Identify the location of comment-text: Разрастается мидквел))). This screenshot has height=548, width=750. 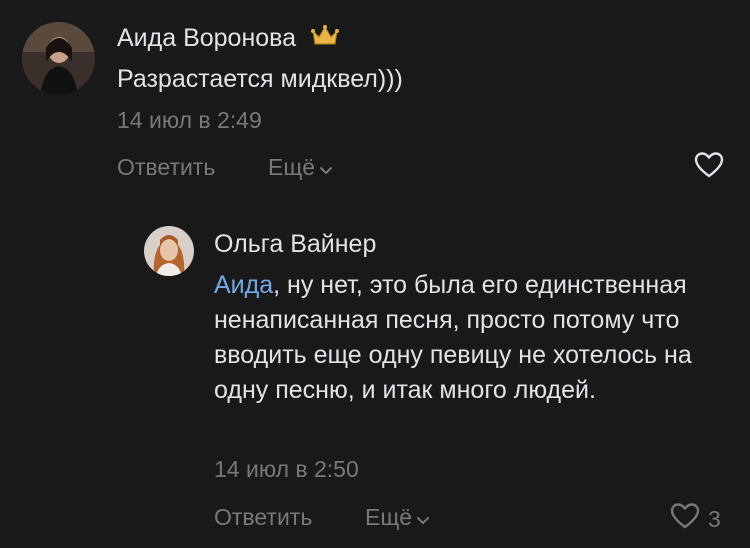
(260, 79).